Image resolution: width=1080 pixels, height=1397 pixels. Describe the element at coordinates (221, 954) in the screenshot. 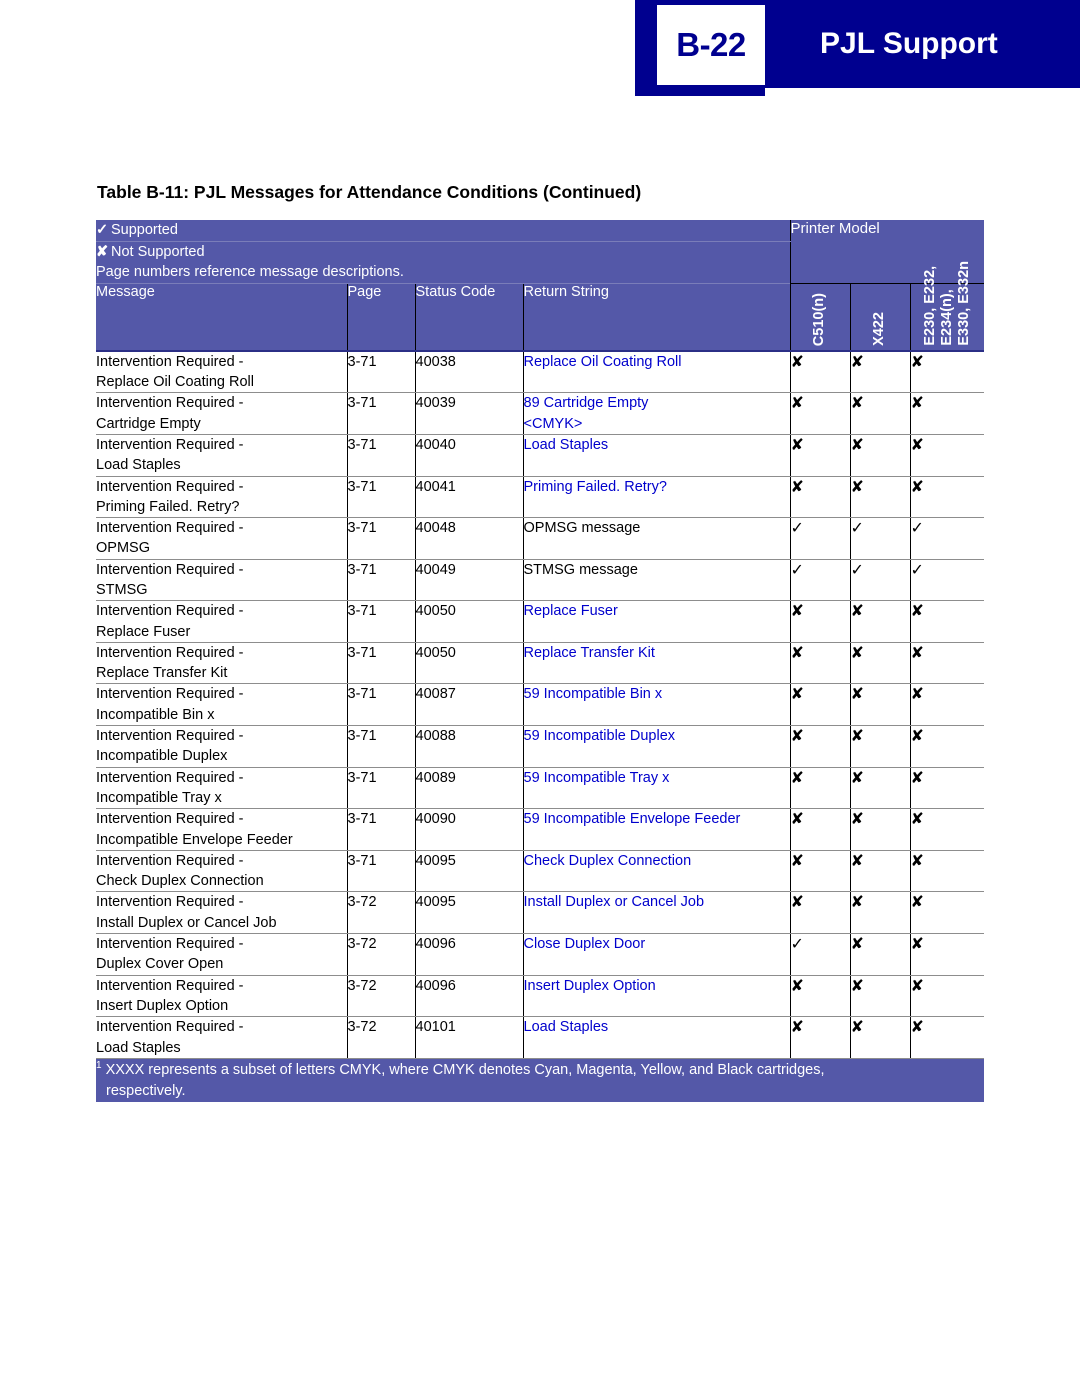

I see `cell-message: Intervention Required - Duplex Cover Open` at that location.